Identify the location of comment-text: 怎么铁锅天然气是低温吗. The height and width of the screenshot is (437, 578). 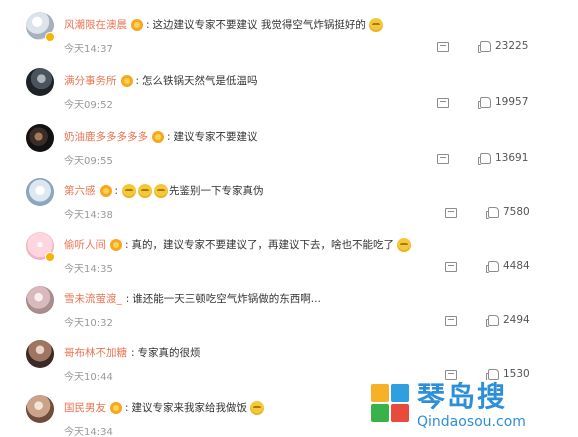
(200, 81).